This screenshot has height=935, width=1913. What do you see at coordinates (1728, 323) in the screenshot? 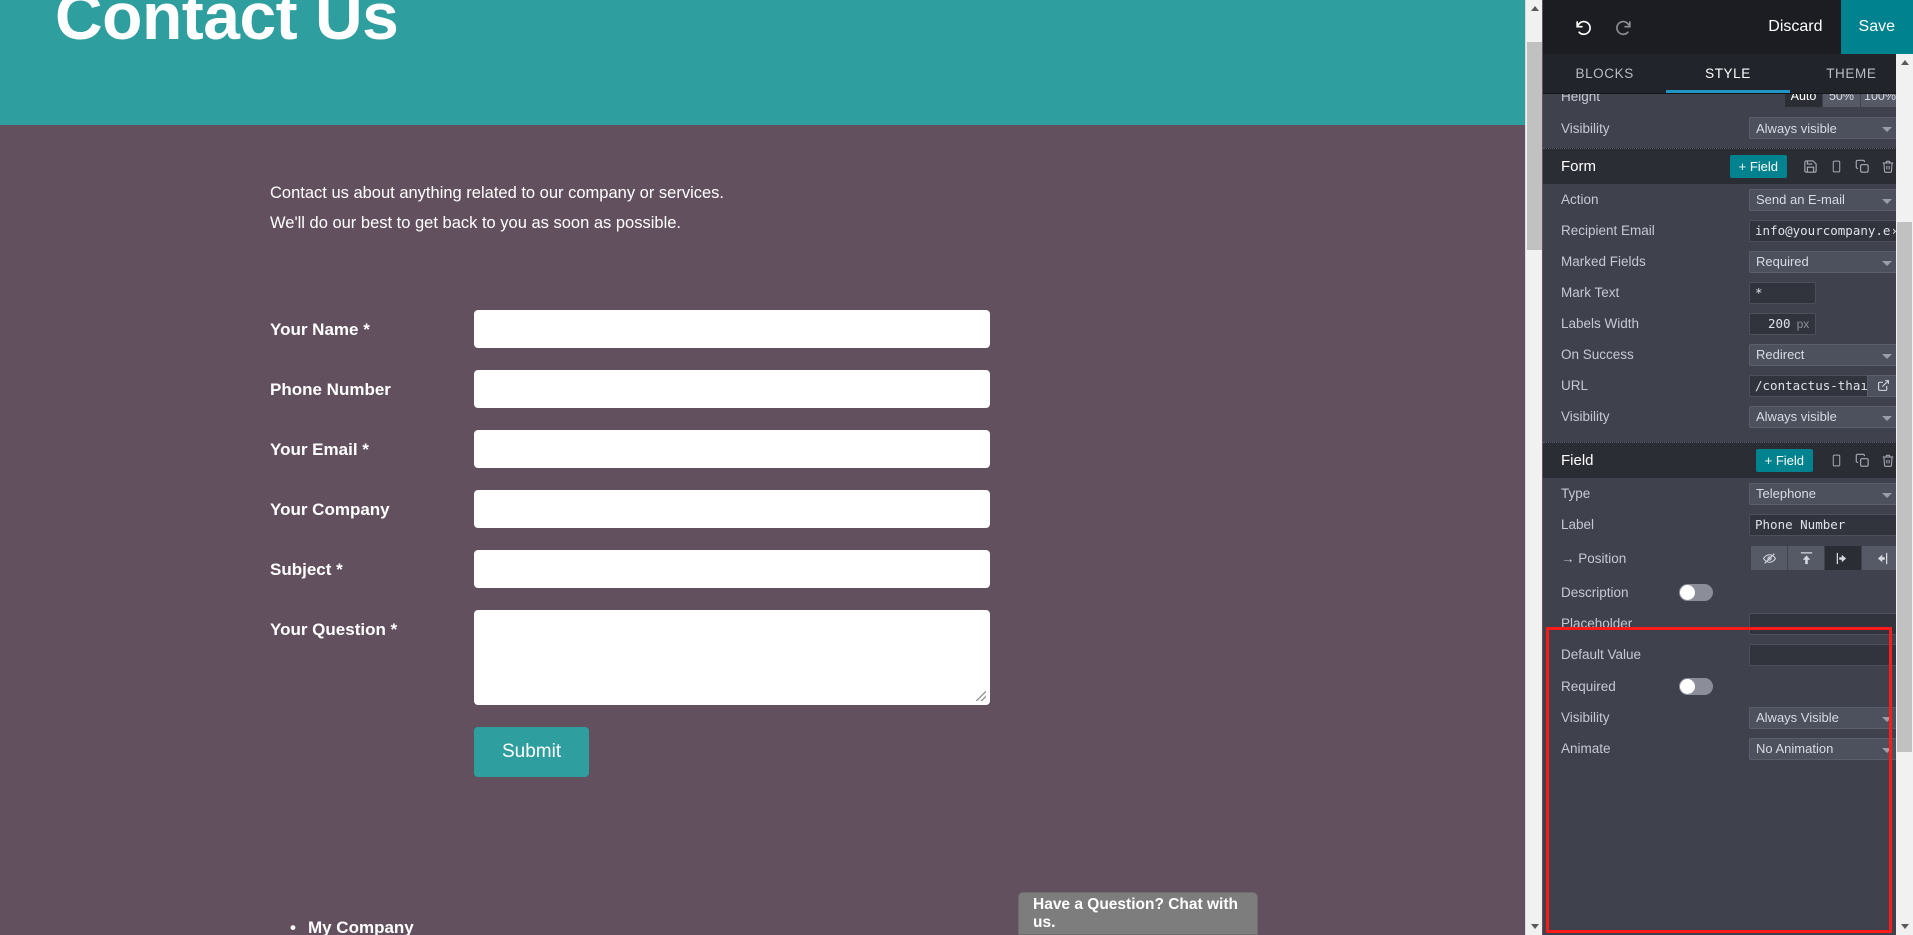
I see `row-labels-width: Labels Width 200 px` at bounding box center [1728, 323].